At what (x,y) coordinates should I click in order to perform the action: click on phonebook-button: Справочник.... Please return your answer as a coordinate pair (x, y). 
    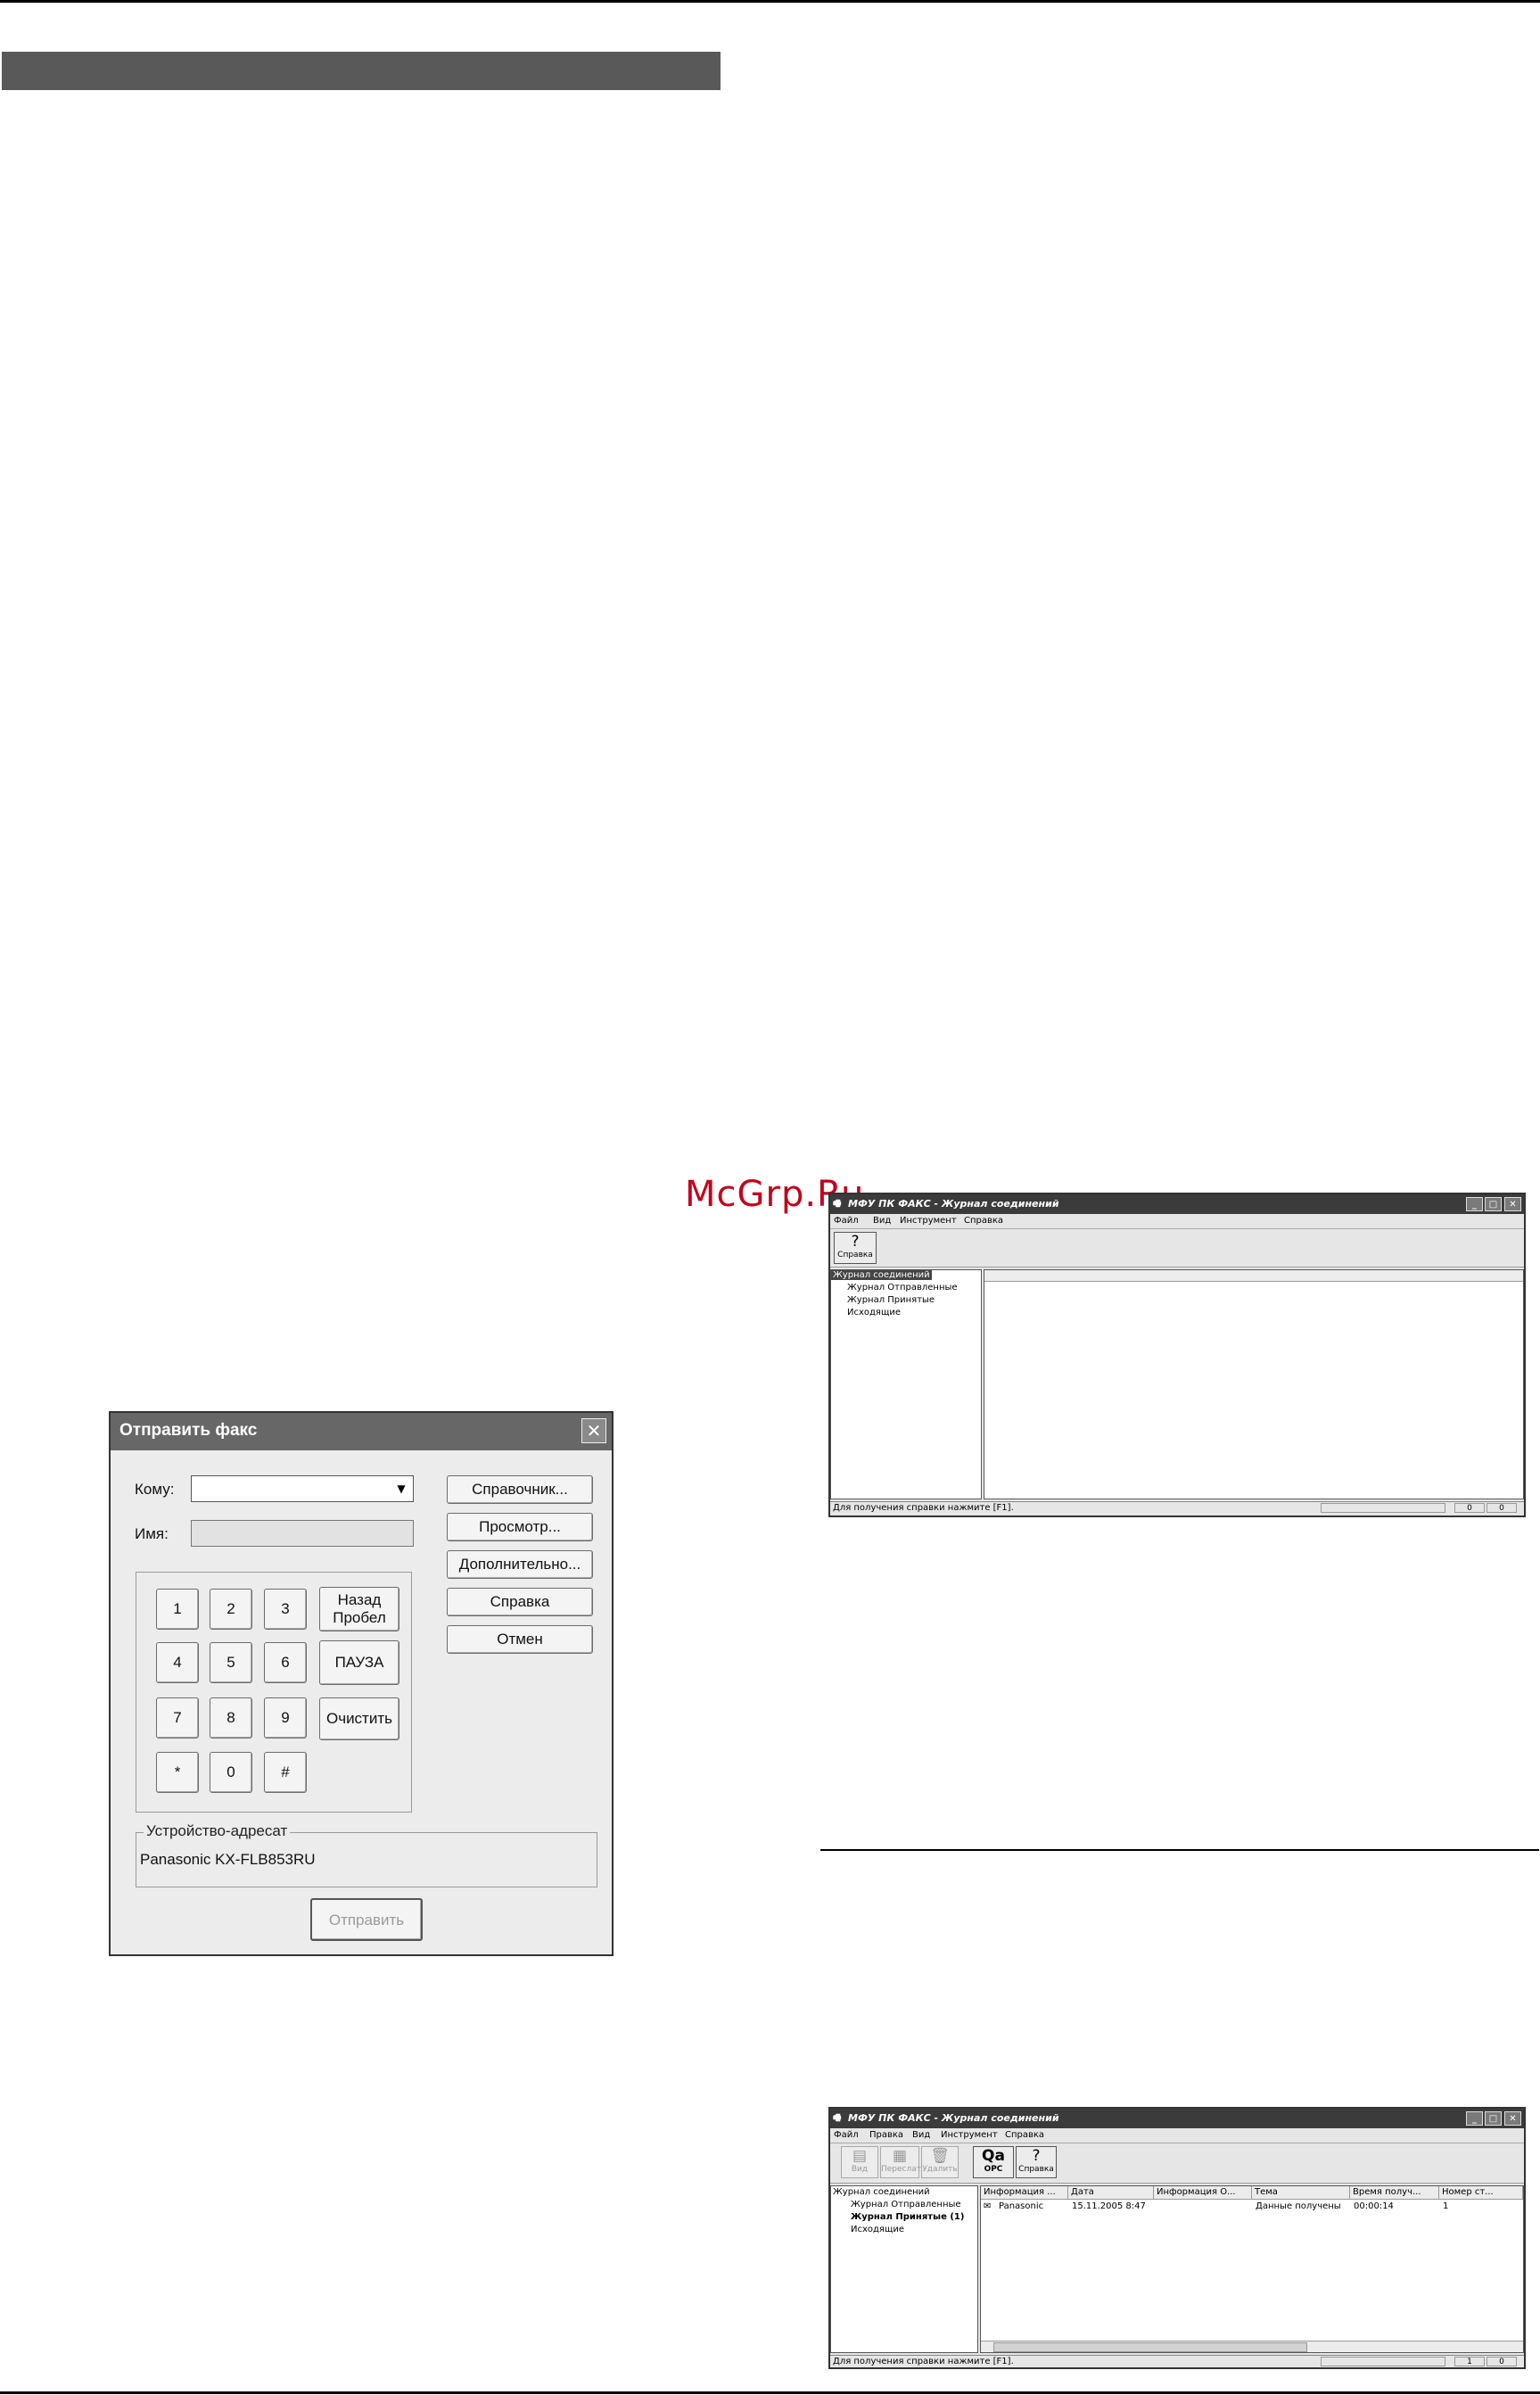
    Looking at the image, I should click on (520, 1489).